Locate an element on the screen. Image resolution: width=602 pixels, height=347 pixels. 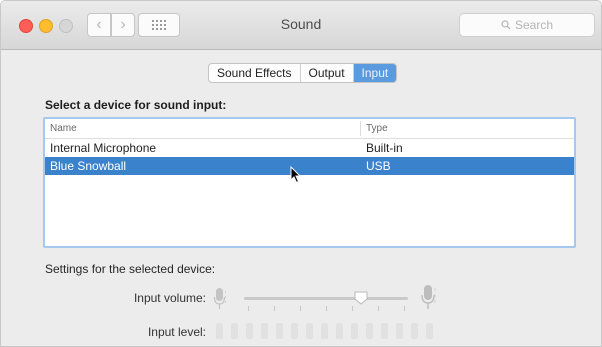
device-name: Internal Microphone is located at coordinates (103, 148).